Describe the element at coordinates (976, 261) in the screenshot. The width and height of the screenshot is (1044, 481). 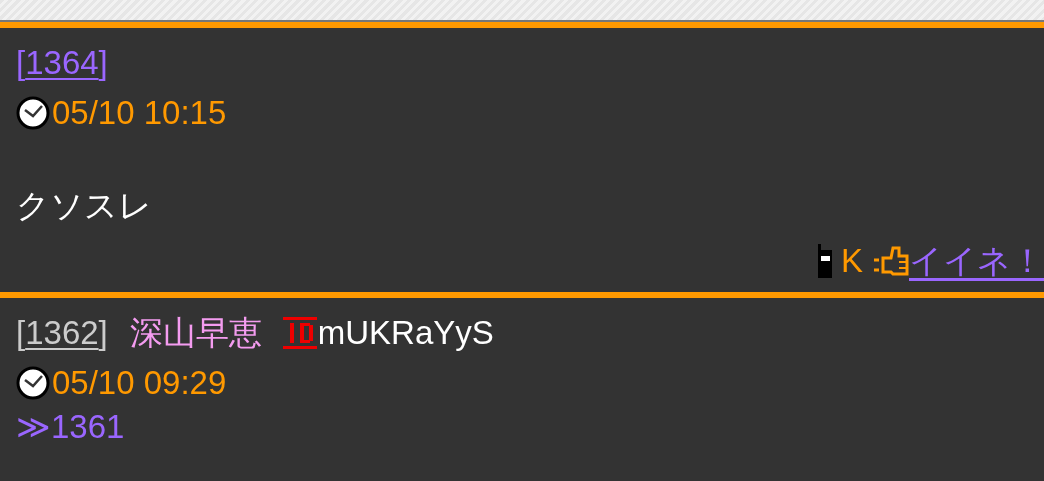
I see `like-link: イイネ！` at that location.